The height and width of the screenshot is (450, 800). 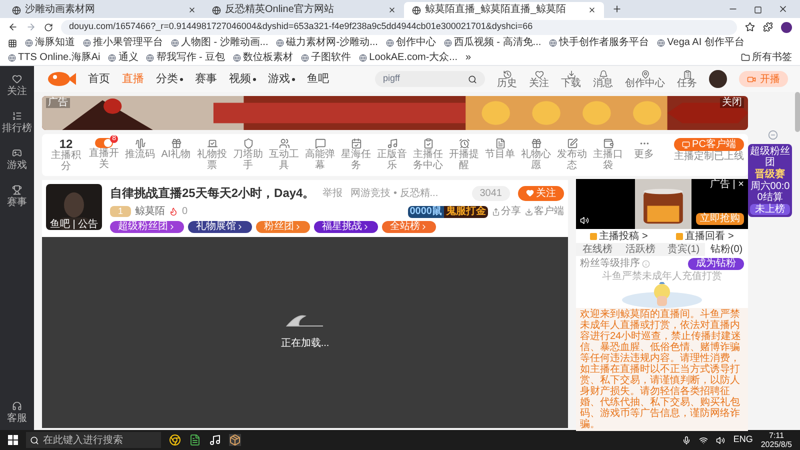 I want to click on nav-link: 分类, so click(x=169, y=79).